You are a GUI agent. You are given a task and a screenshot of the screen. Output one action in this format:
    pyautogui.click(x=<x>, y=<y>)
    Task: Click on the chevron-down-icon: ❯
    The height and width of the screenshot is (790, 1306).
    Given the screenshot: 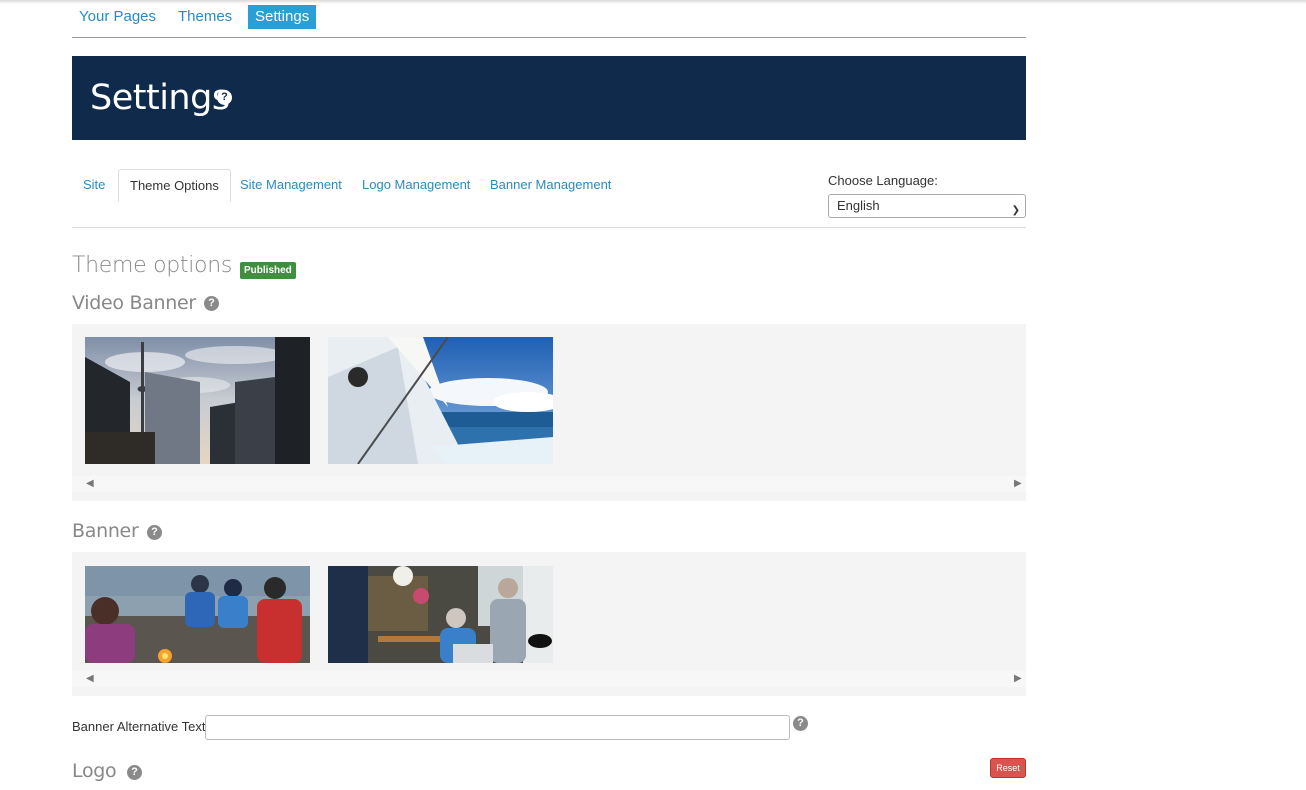 What is the action you would take?
    pyautogui.click(x=1015, y=210)
    